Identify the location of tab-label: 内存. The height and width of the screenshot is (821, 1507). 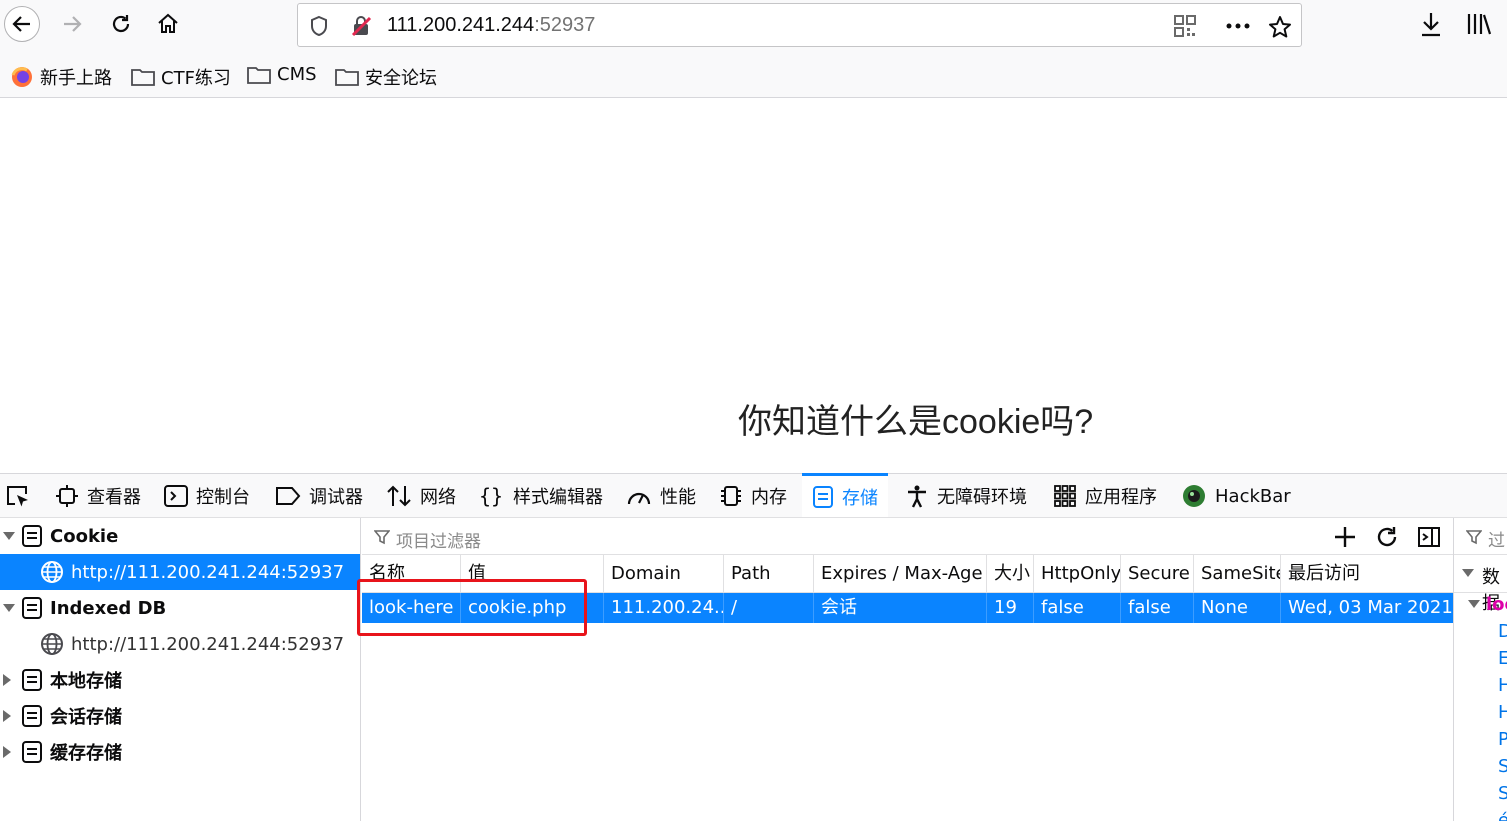
(769, 497).